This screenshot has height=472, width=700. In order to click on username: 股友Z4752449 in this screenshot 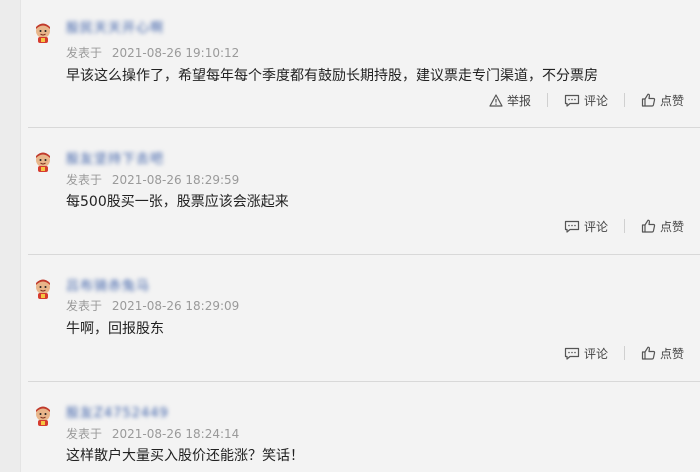, I will do `click(117, 411)`.